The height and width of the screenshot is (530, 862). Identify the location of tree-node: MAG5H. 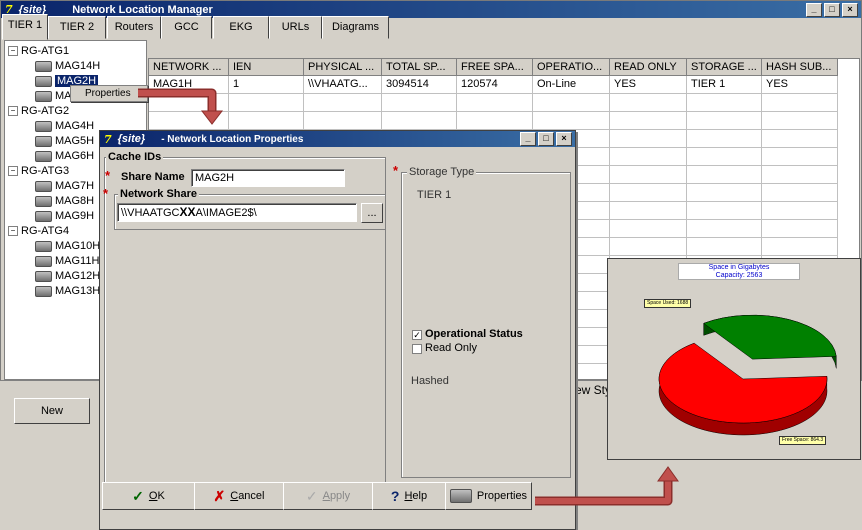
(64, 141).